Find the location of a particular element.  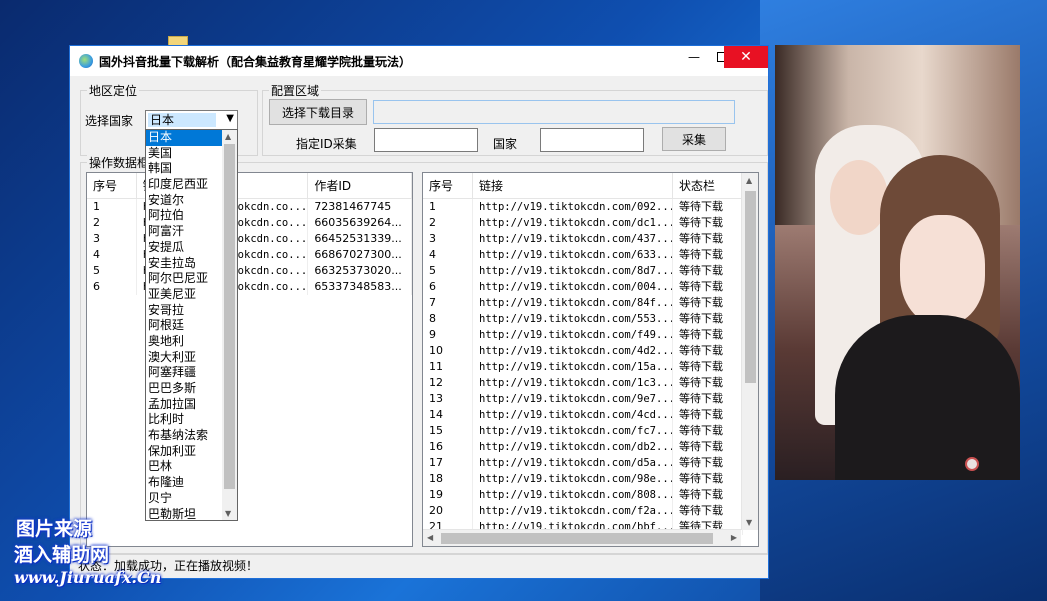

country-option: 安圭拉岛 is located at coordinates (184, 264).